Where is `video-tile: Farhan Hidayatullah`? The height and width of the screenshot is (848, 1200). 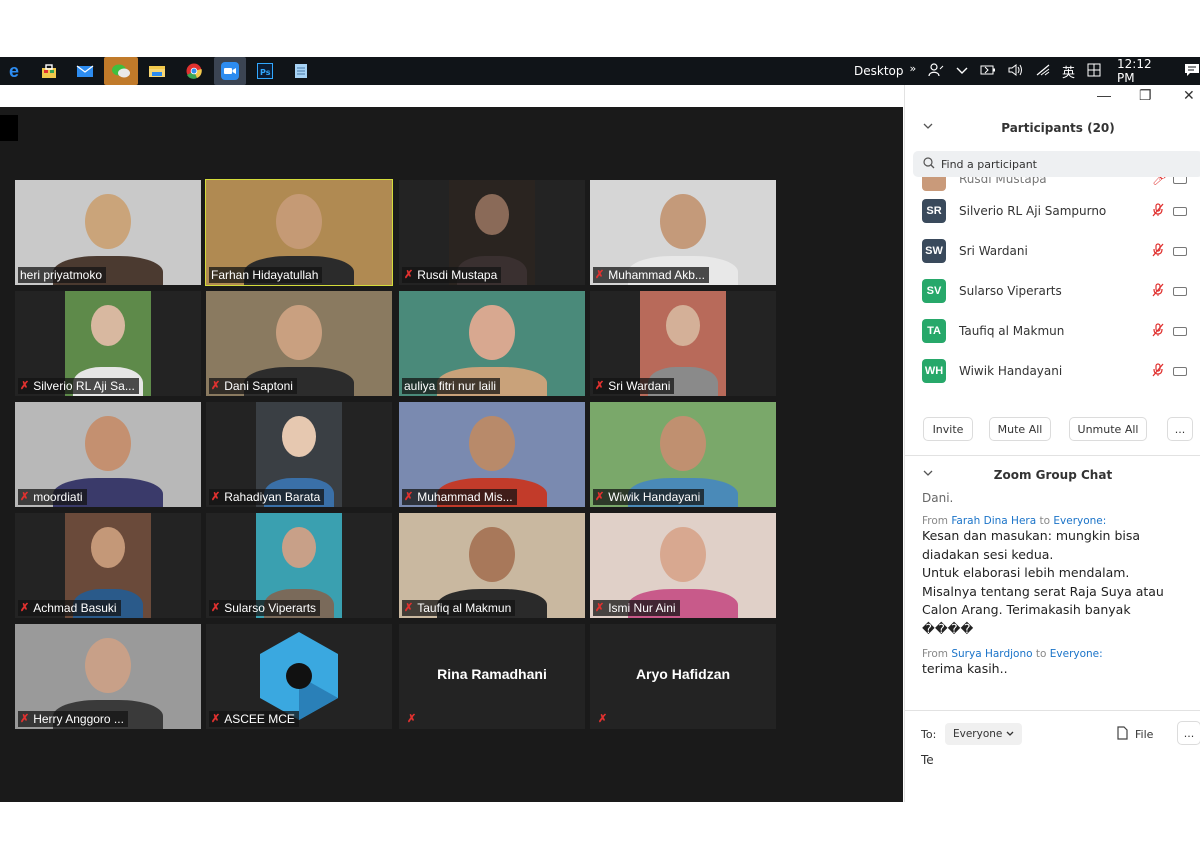
video-tile: Farhan Hidayatullah is located at coordinates (299, 232).